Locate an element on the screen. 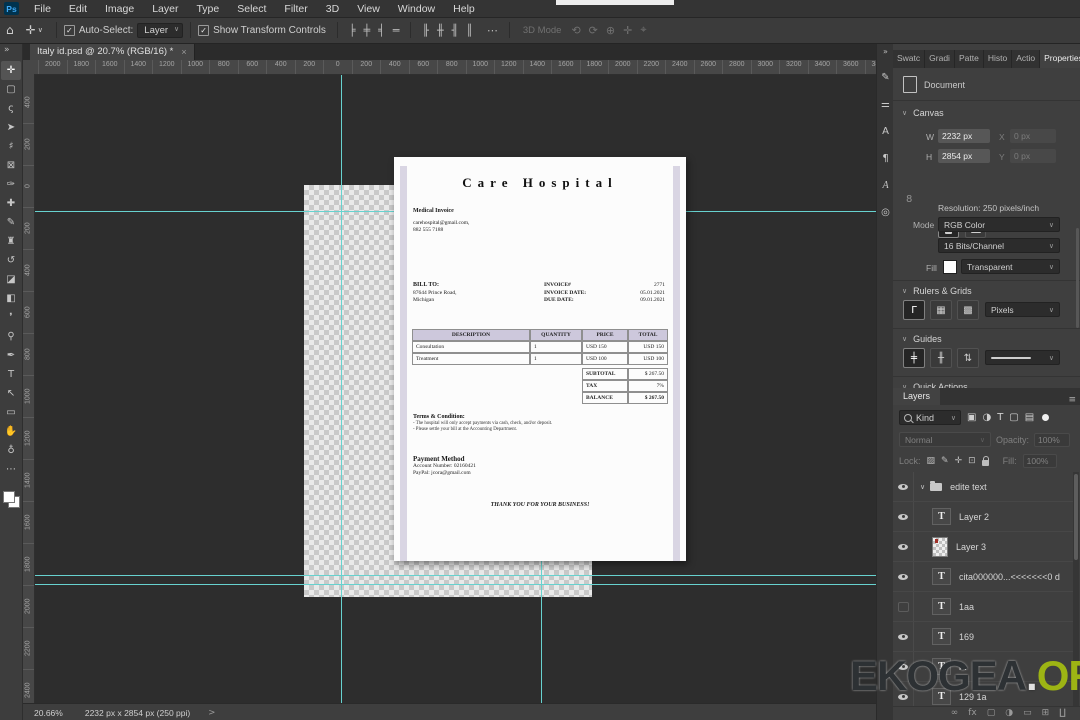 Image resolution: width=1080 pixels, height=720 pixels. height-field: 2854 px is located at coordinates (964, 156).